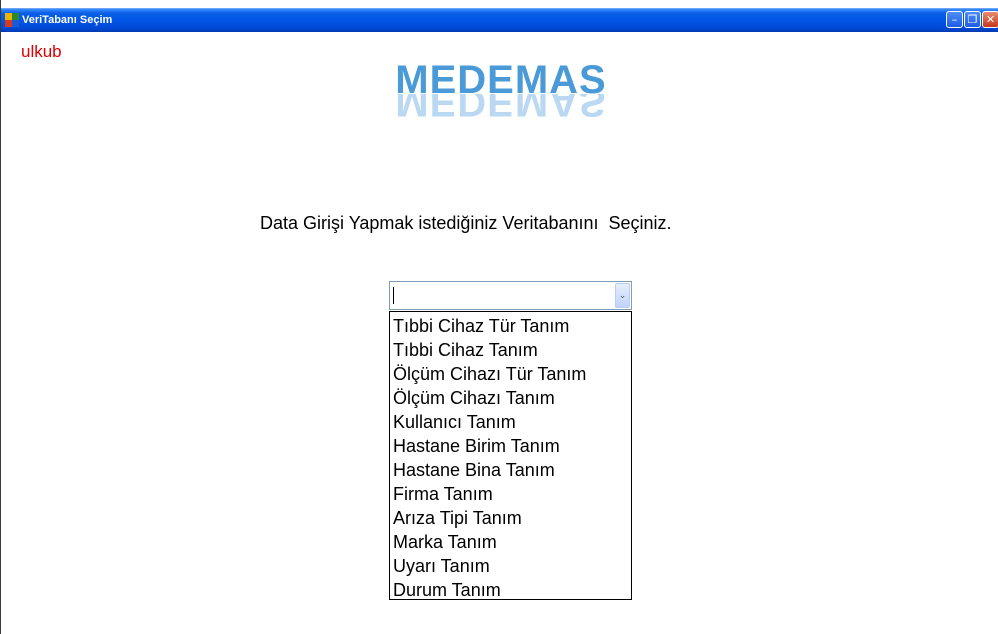 This screenshot has width=998, height=634. I want to click on maximize-button: ❐, so click(972, 19).